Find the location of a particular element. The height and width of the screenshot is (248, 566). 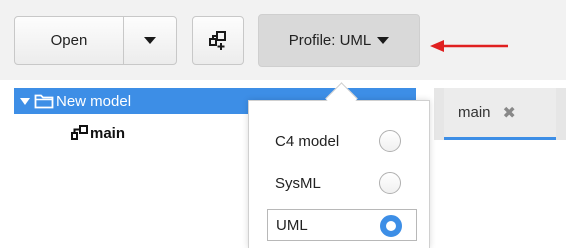

profile-option-sysml: SysML is located at coordinates (342, 183).